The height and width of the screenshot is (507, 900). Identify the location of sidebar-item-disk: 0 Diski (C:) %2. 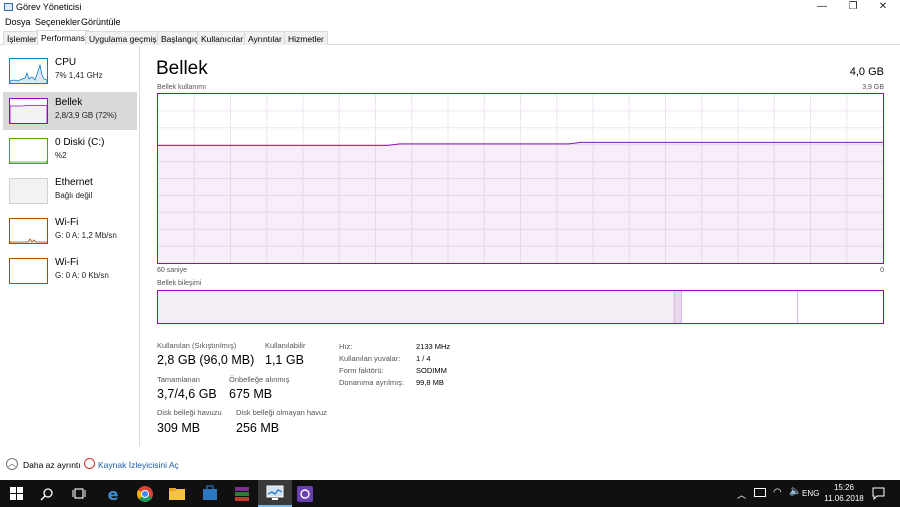
(70, 151).